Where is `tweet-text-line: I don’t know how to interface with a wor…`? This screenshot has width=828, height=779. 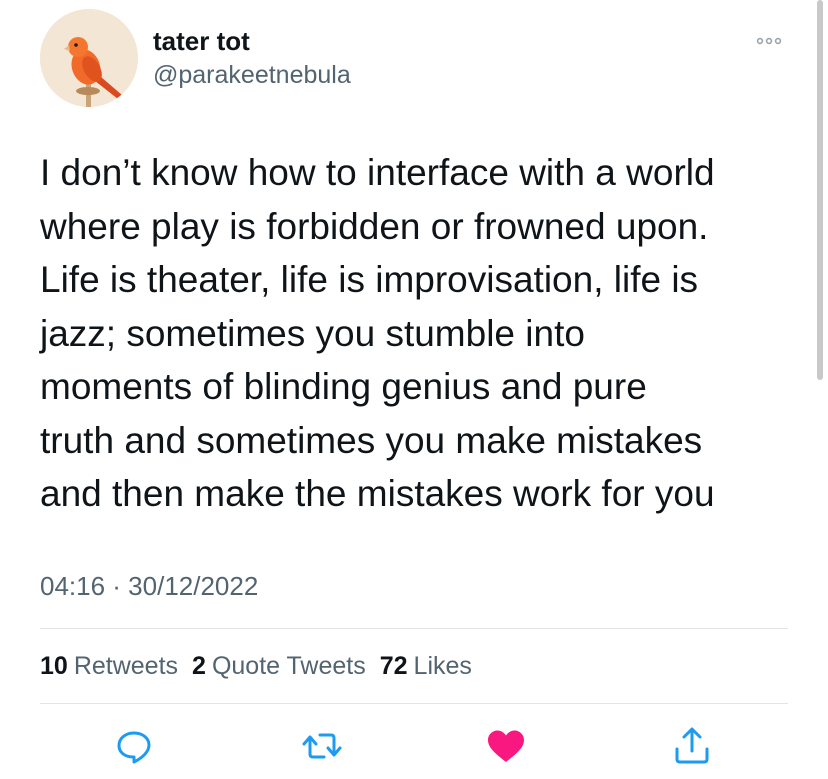 tweet-text-line: I don’t know how to interface with a wor… is located at coordinates (377, 172).